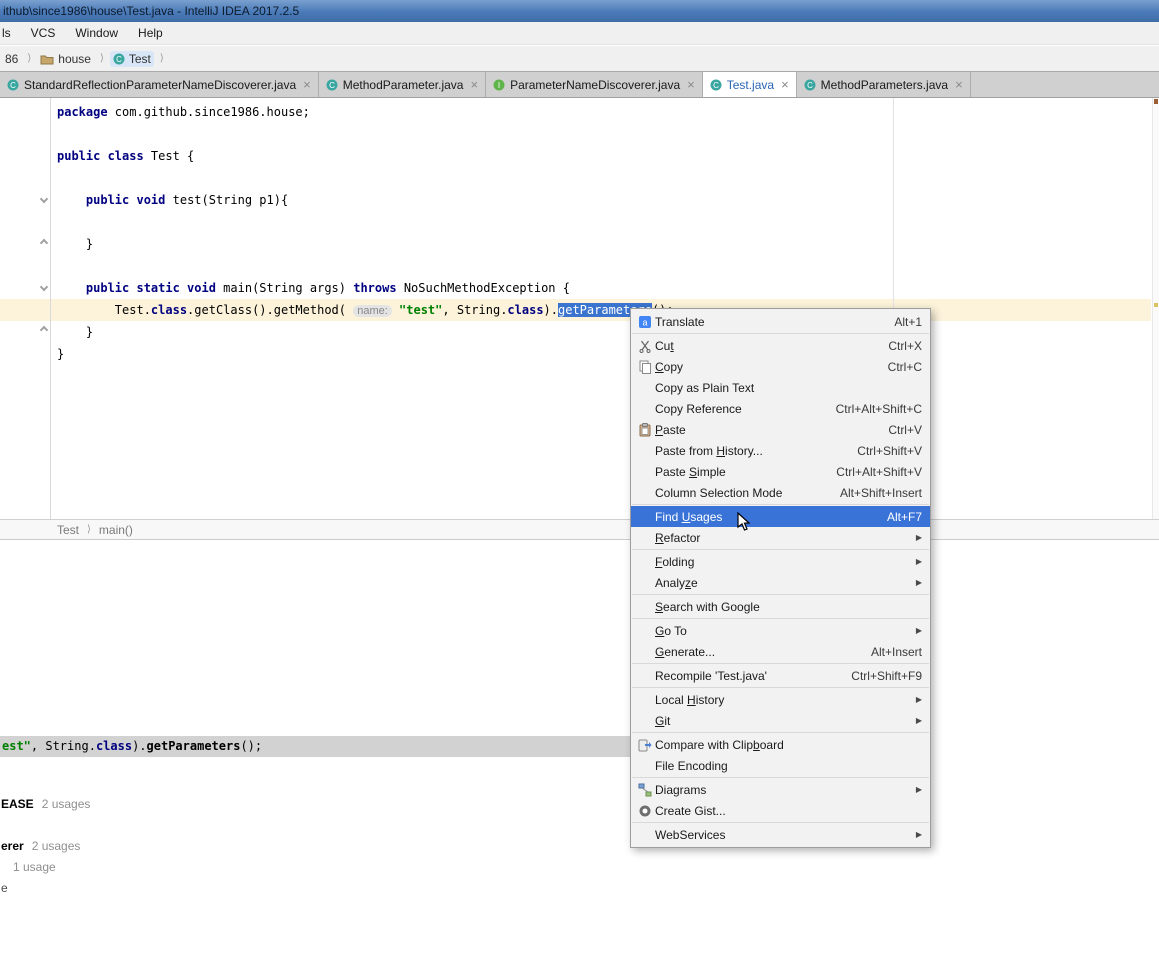 The height and width of the screenshot is (955, 1159). What do you see at coordinates (65, 59) in the screenshot?
I see `breadcrumb-item-house: house` at bounding box center [65, 59].